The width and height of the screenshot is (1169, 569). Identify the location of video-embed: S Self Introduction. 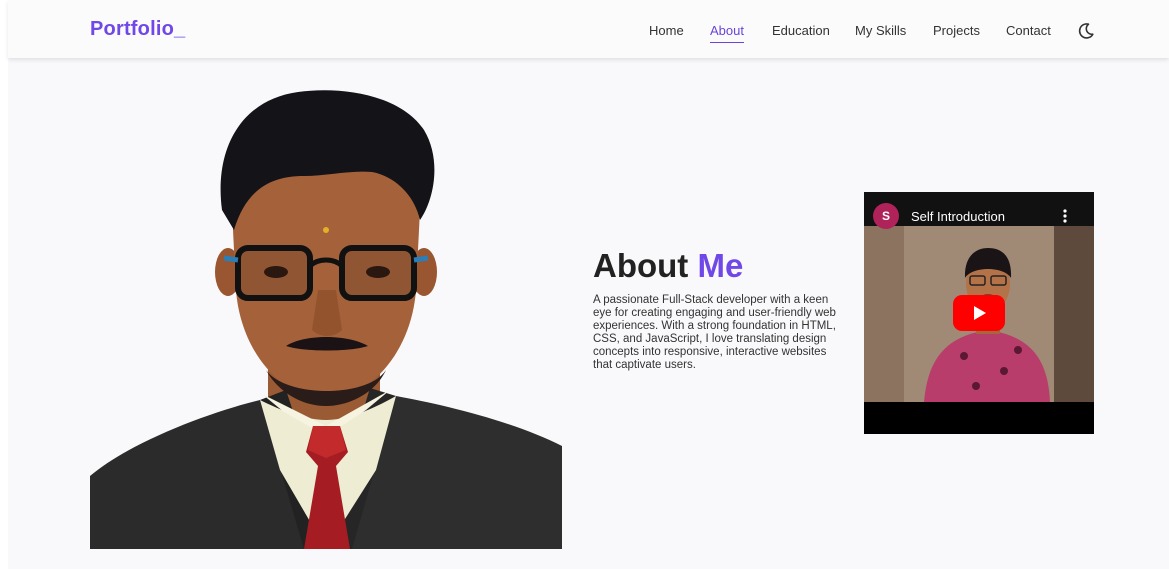
(979, 313).